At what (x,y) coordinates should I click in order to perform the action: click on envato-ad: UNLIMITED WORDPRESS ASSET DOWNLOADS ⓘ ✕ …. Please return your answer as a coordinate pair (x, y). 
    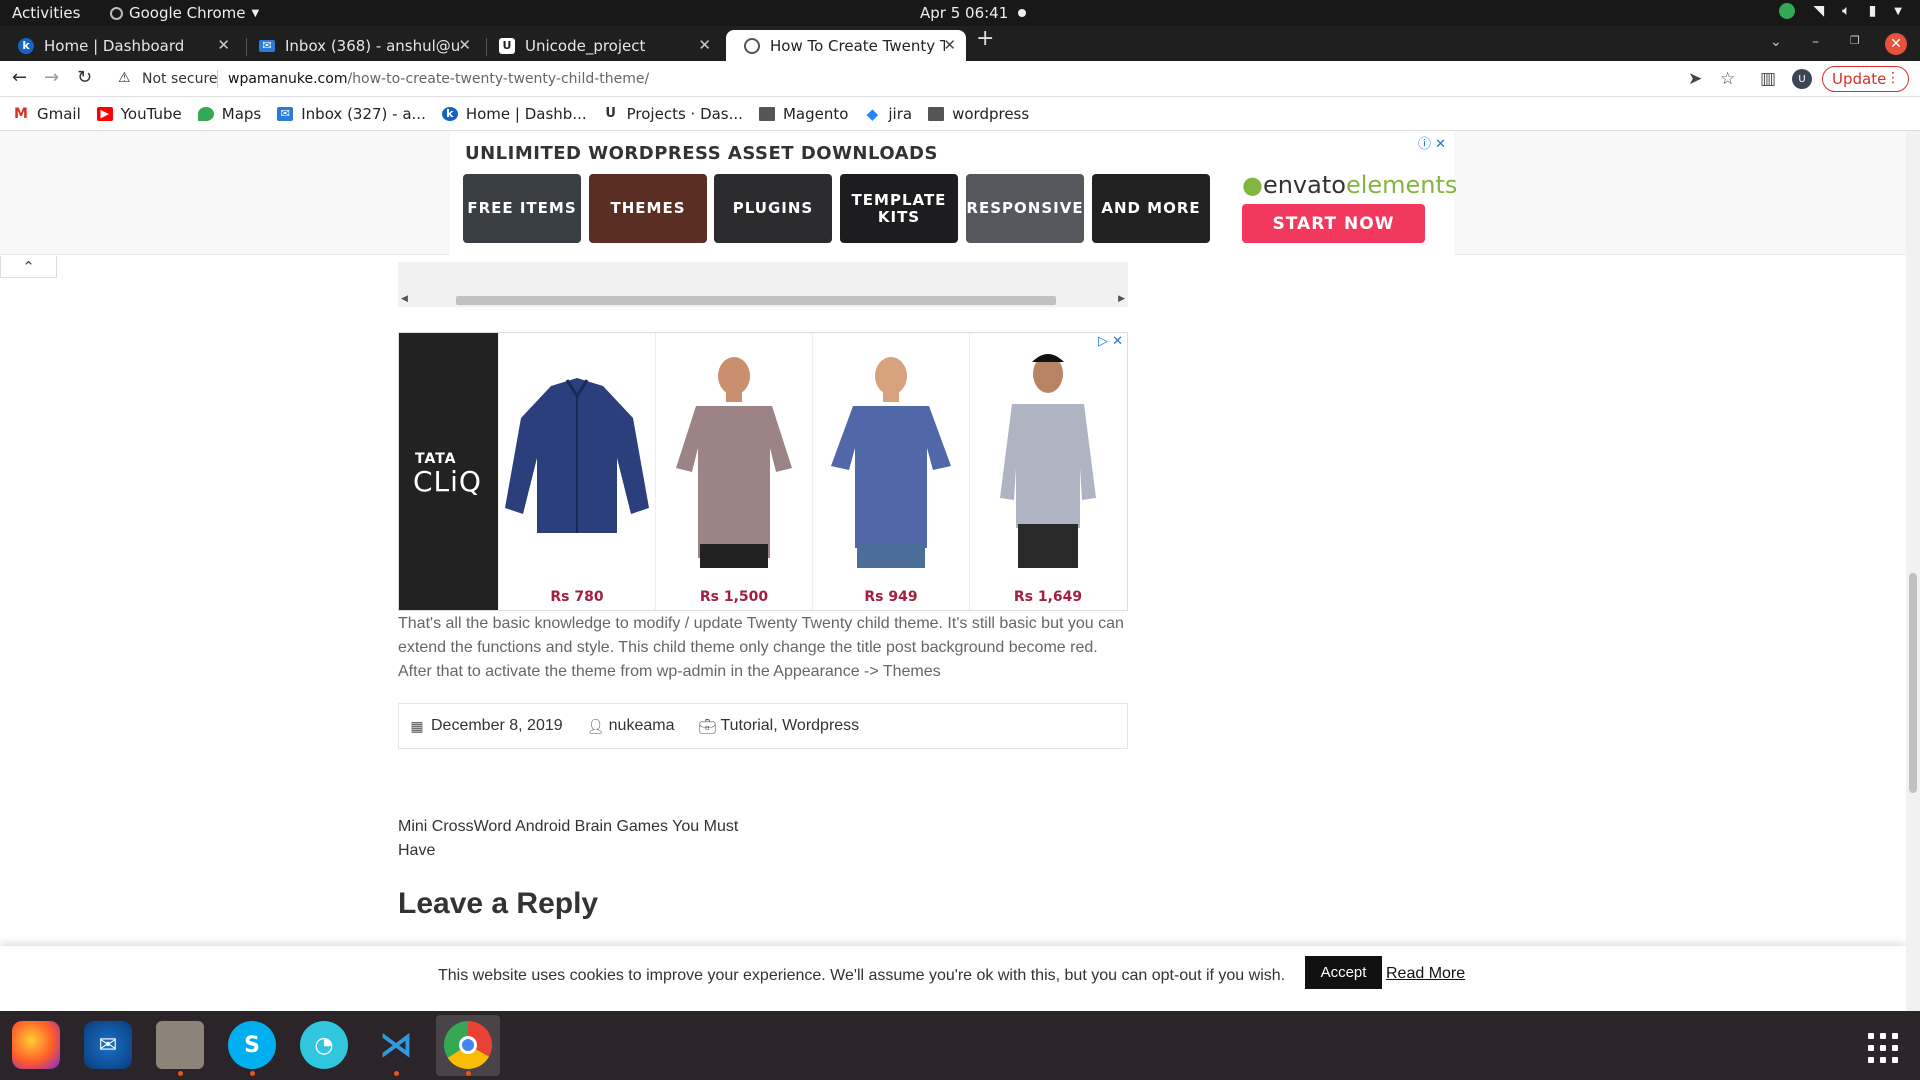
    Looking at the image, I should click on (953, 193).